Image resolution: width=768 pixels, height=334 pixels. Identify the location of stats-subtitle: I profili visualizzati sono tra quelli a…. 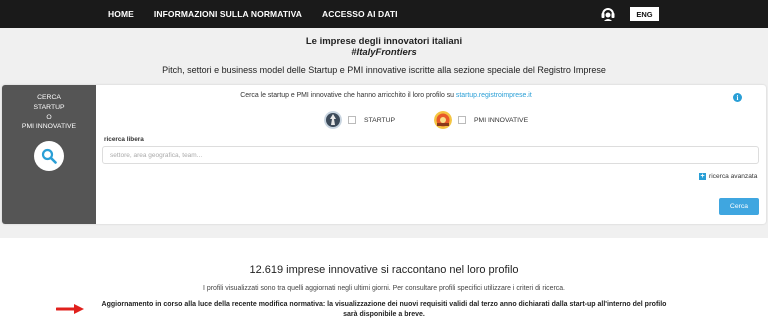
(384, 288).